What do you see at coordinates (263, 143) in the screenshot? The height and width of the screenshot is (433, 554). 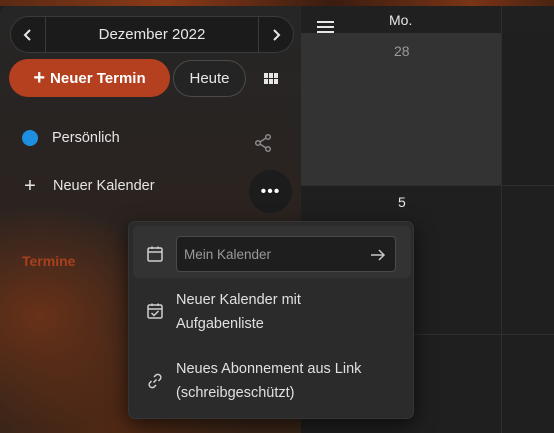 I see `share-icon` at bounding box center [263, 143].